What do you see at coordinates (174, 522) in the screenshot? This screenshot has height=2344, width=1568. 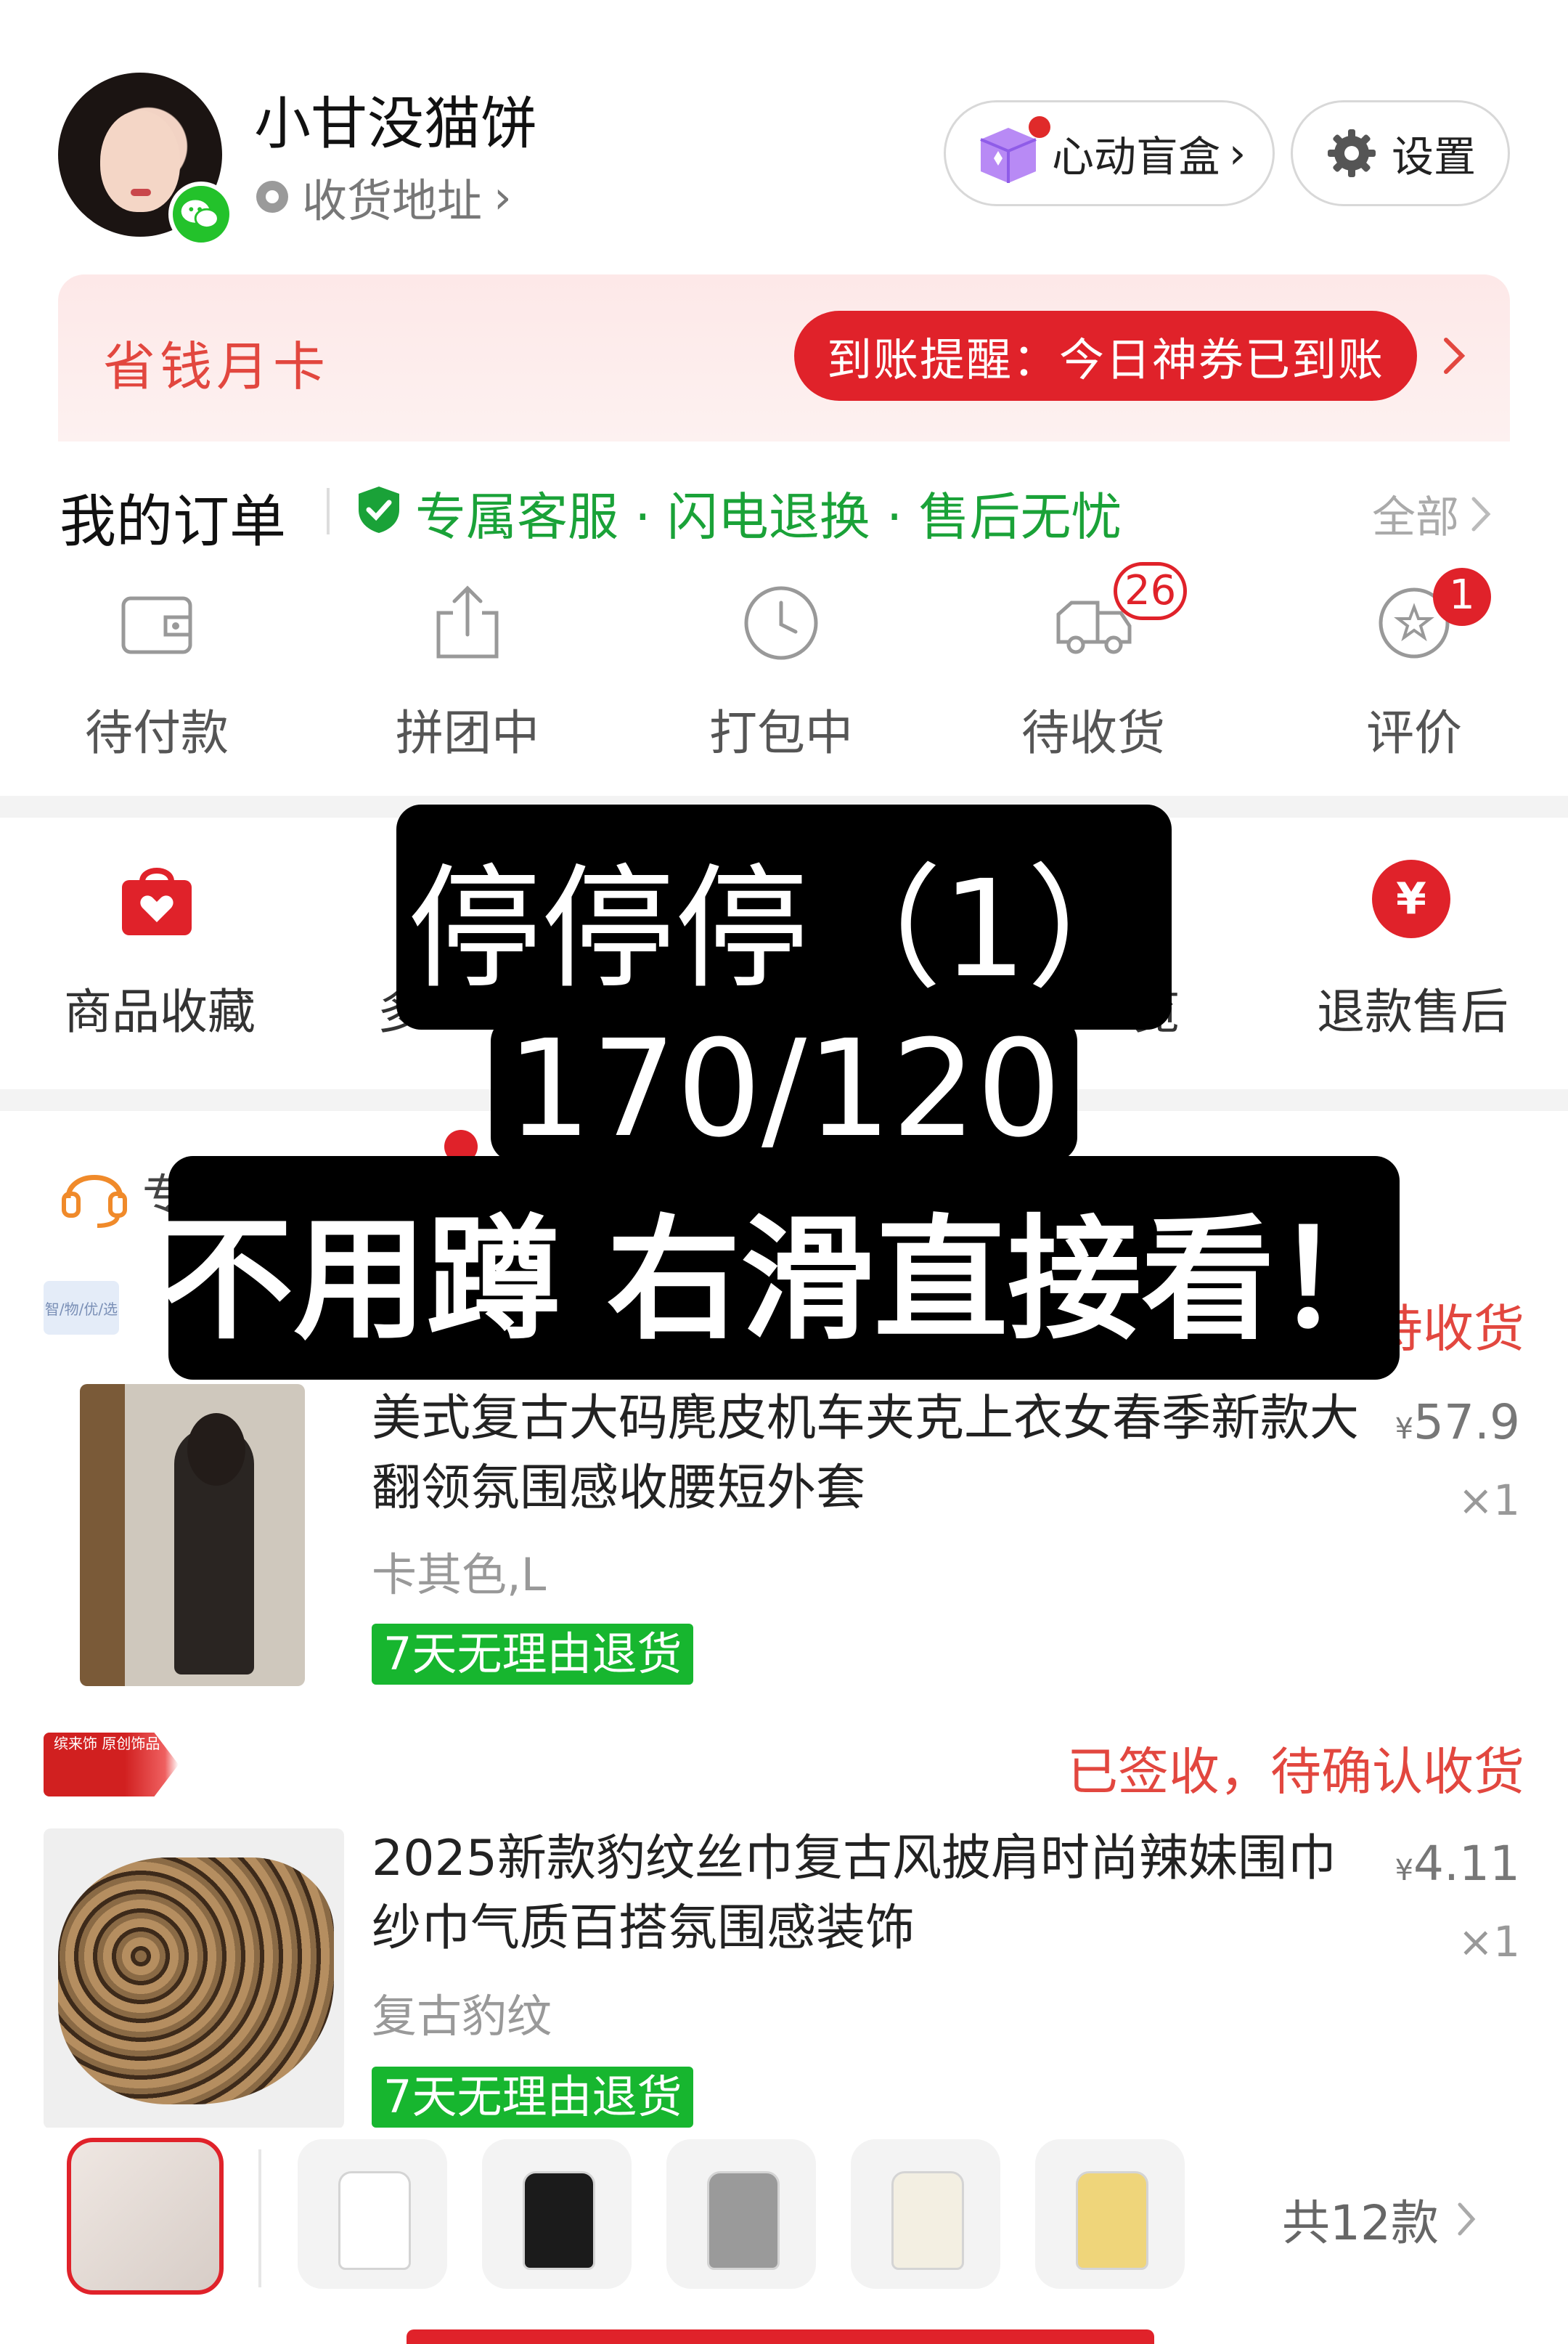 I see `orders-title: 我的订单` at bounding box center [174, 522].